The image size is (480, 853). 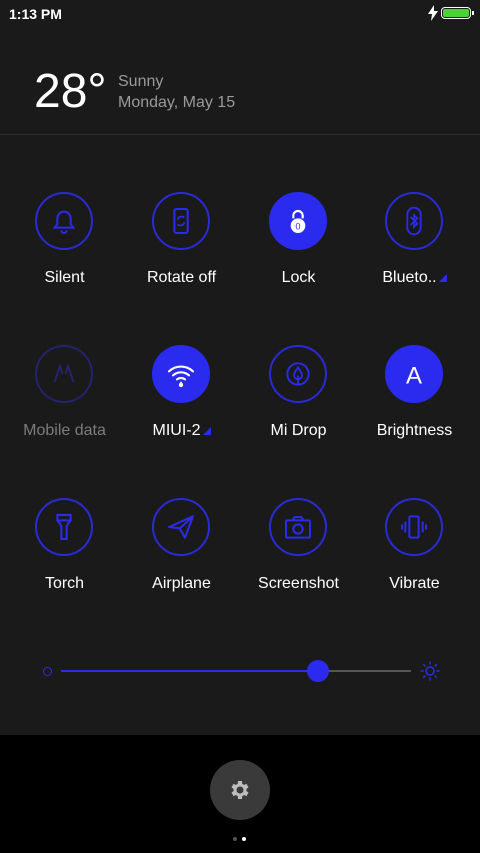 I want to click on tile-label: Torch, so click(x=64, y=584).